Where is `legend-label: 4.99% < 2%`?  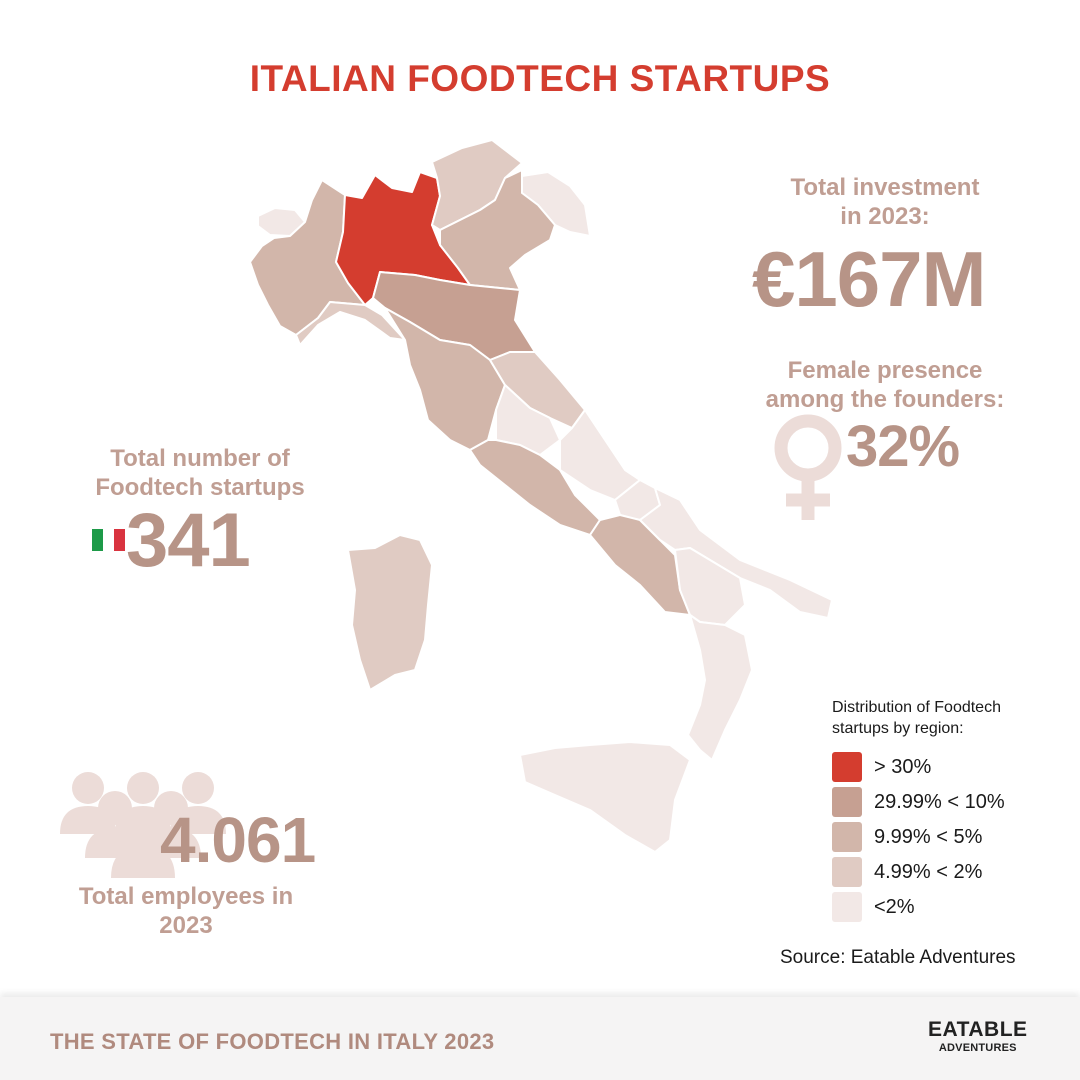 legend-label: 4.99% < 2% is located at coordinates (928, 871).